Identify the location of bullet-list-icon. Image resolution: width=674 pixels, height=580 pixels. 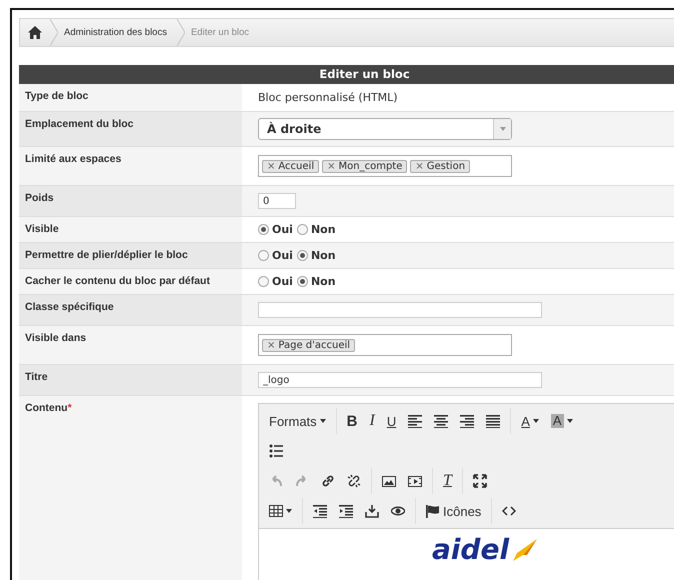
(276, 451).